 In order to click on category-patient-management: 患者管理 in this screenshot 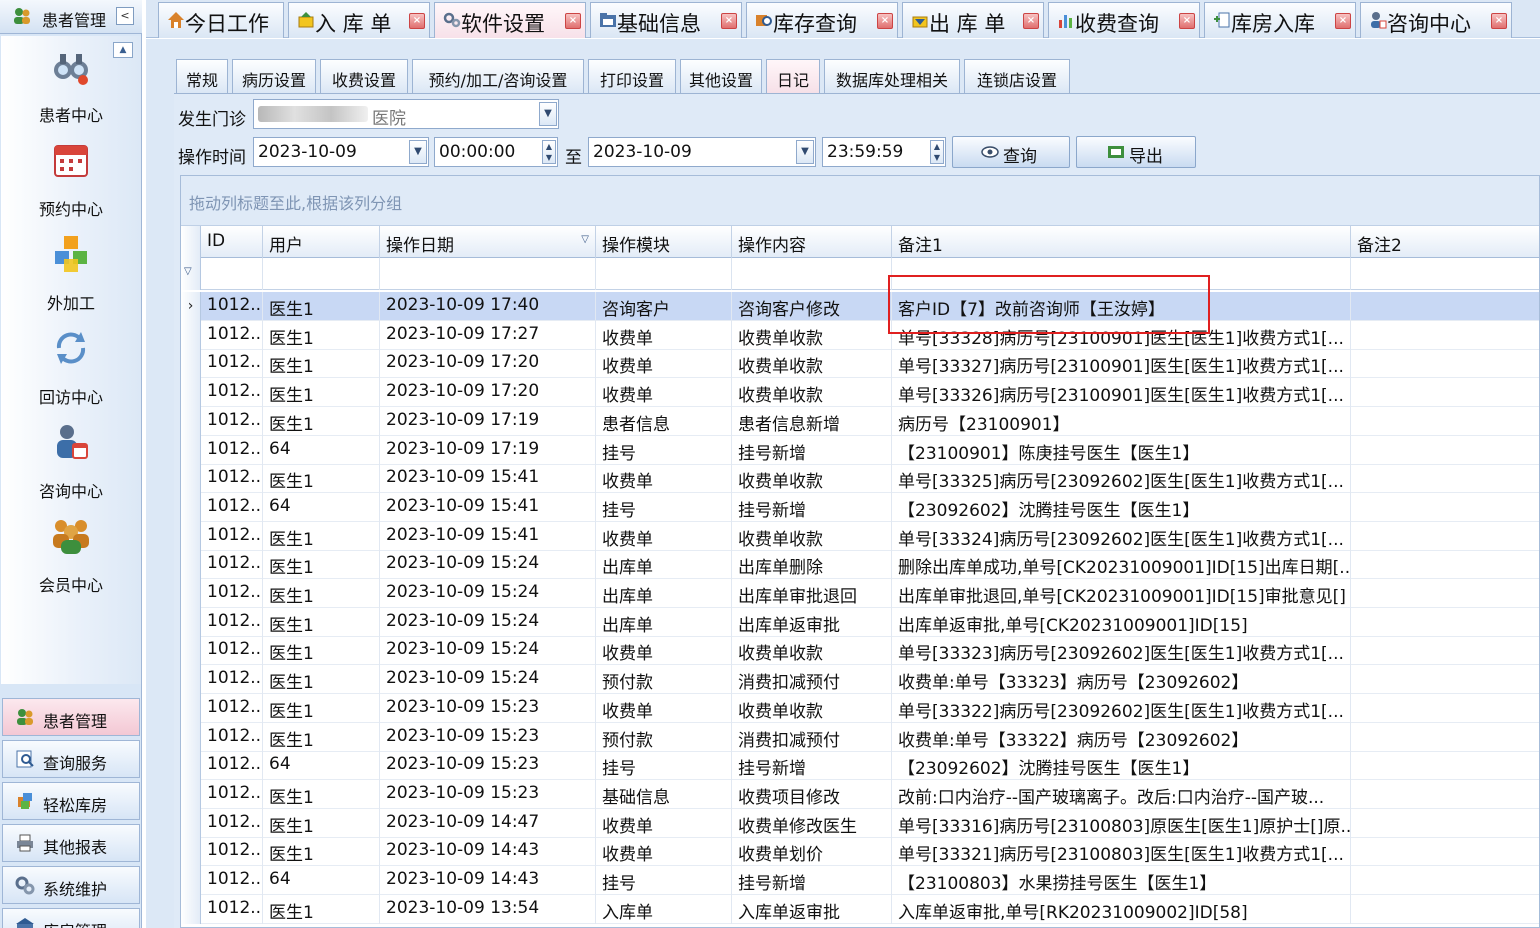, I will do `click(71, 717)`.